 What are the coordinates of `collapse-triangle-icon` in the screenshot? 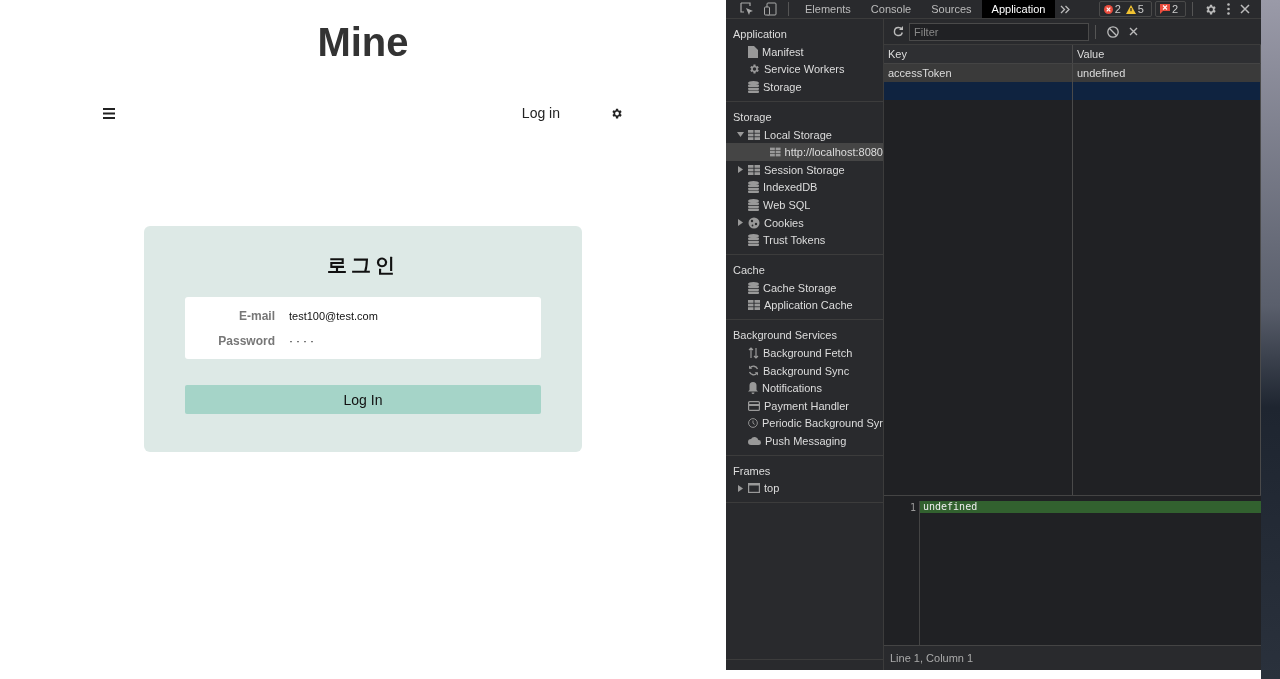 It's located at (740, 135).